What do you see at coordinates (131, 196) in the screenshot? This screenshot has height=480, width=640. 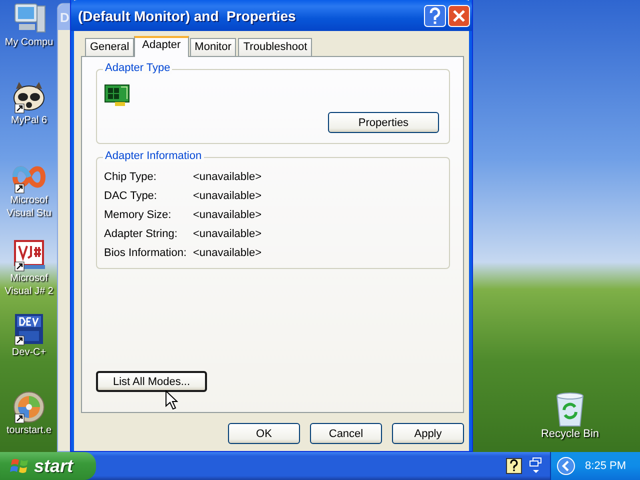 I see `field-label: DAC Type:` at bounding box center [131, 196].